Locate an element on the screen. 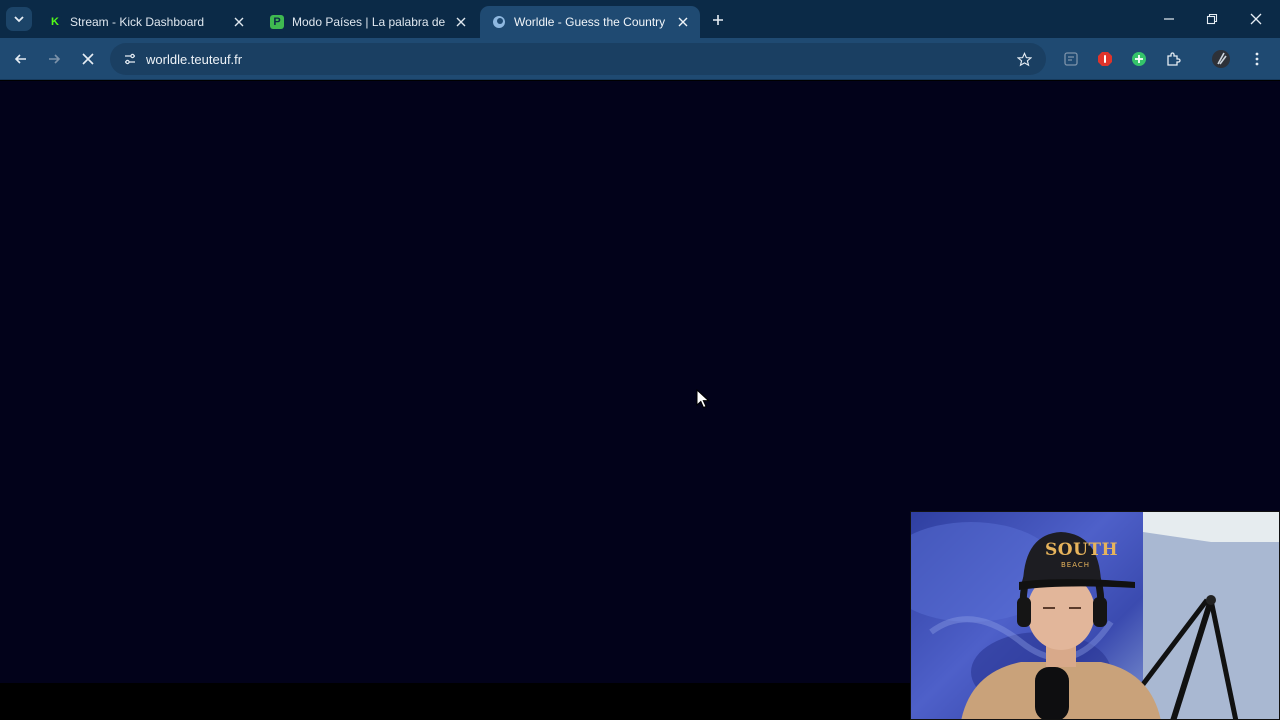 The image size is (1280, 720). forward-button is located at coordinates (54, 59).